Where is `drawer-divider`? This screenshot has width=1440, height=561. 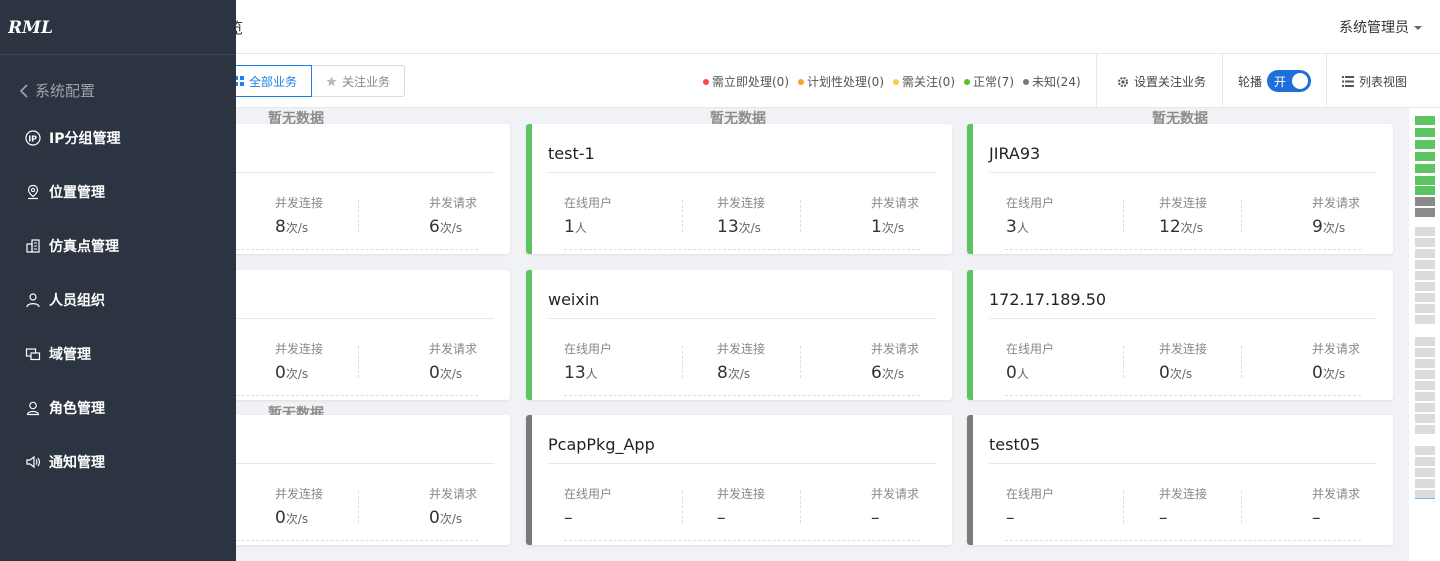
drawer-divider is located at coordinates (118, 54).